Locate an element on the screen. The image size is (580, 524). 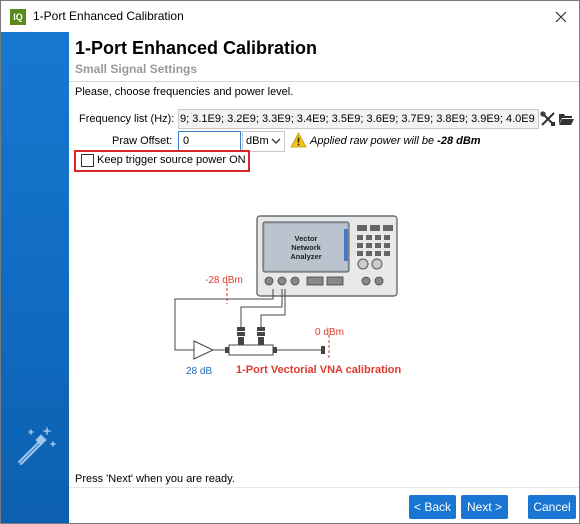
app-logo-icon: IQ is located at coordinates (18, 17).